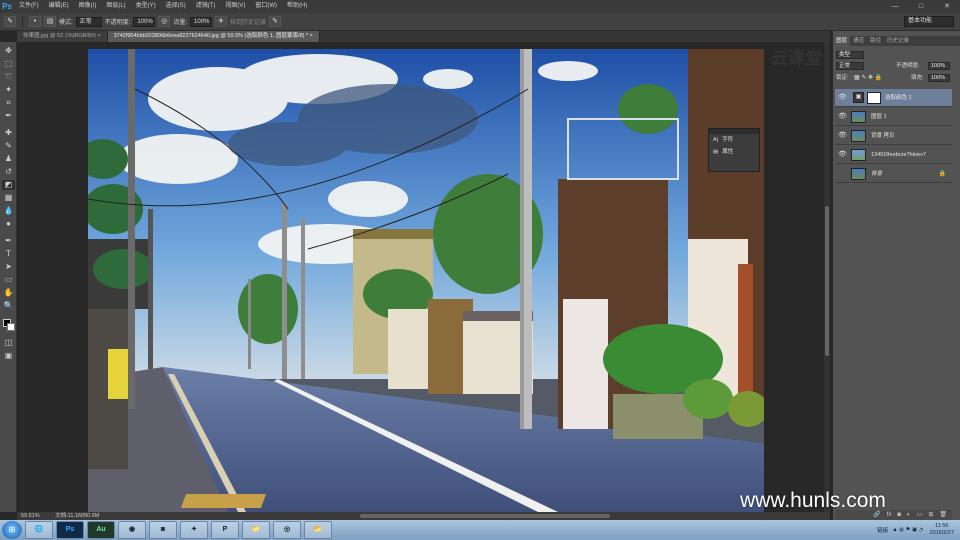  Describe the element at coordinates (287, 530) in the screenshot. I see `taskbar-app-icon: ◎` at that location.